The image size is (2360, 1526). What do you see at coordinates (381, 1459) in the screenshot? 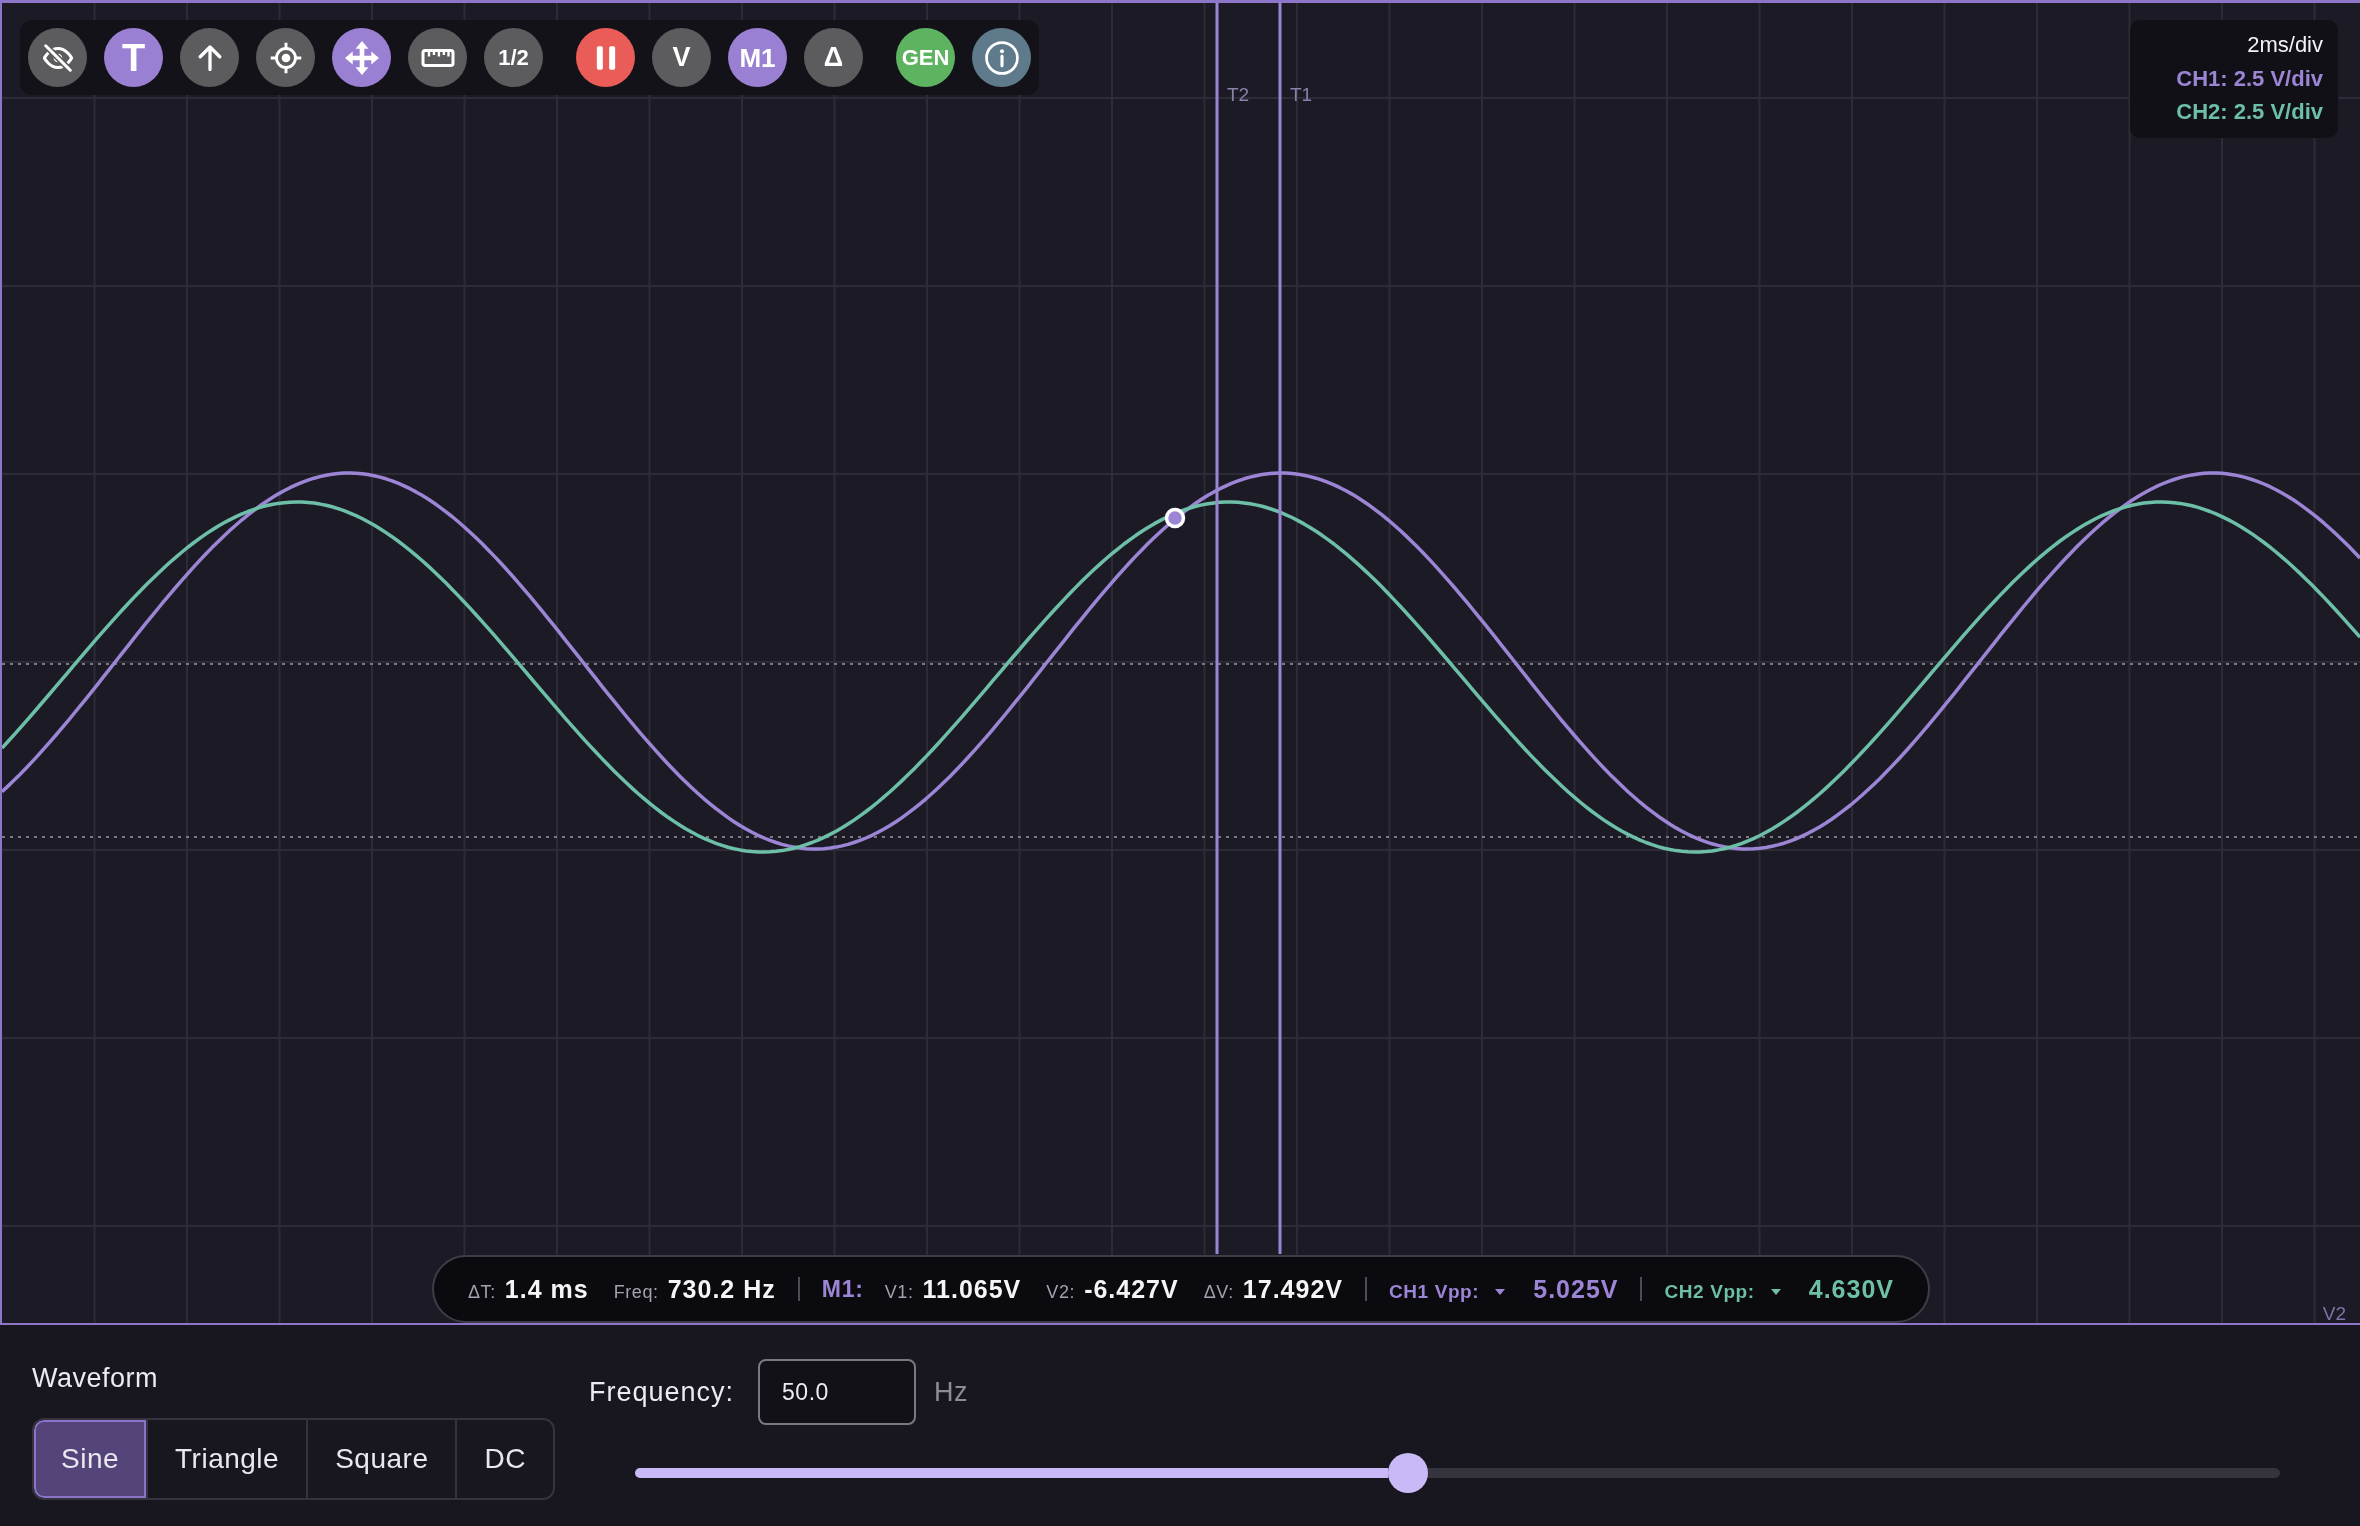
I see `waveform-option: Square` at bounding box center [381, 1459].